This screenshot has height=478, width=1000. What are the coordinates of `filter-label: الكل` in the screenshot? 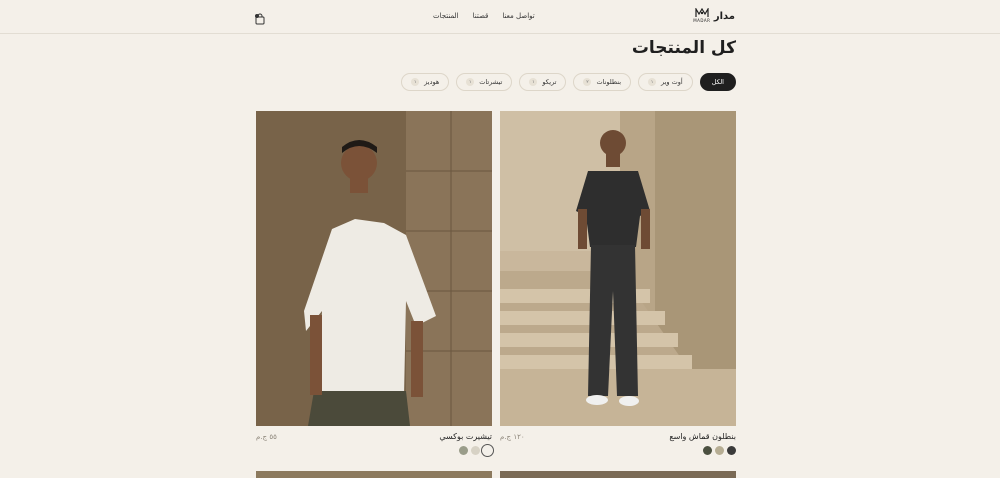 It's located at (717, 82).